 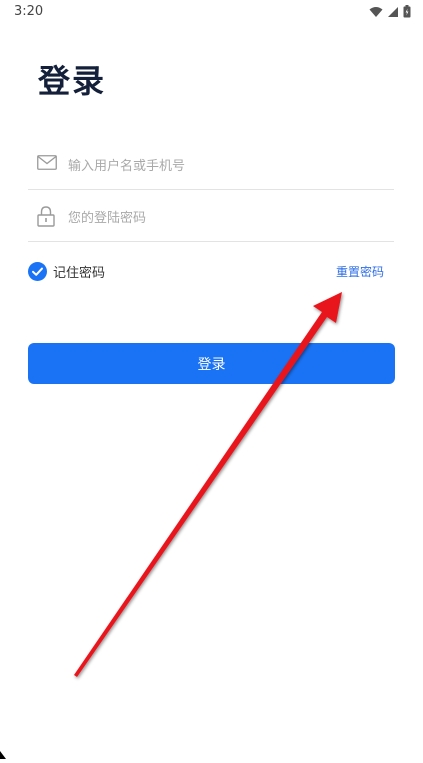 I want to click on username-field, so click(x=211, y=166).